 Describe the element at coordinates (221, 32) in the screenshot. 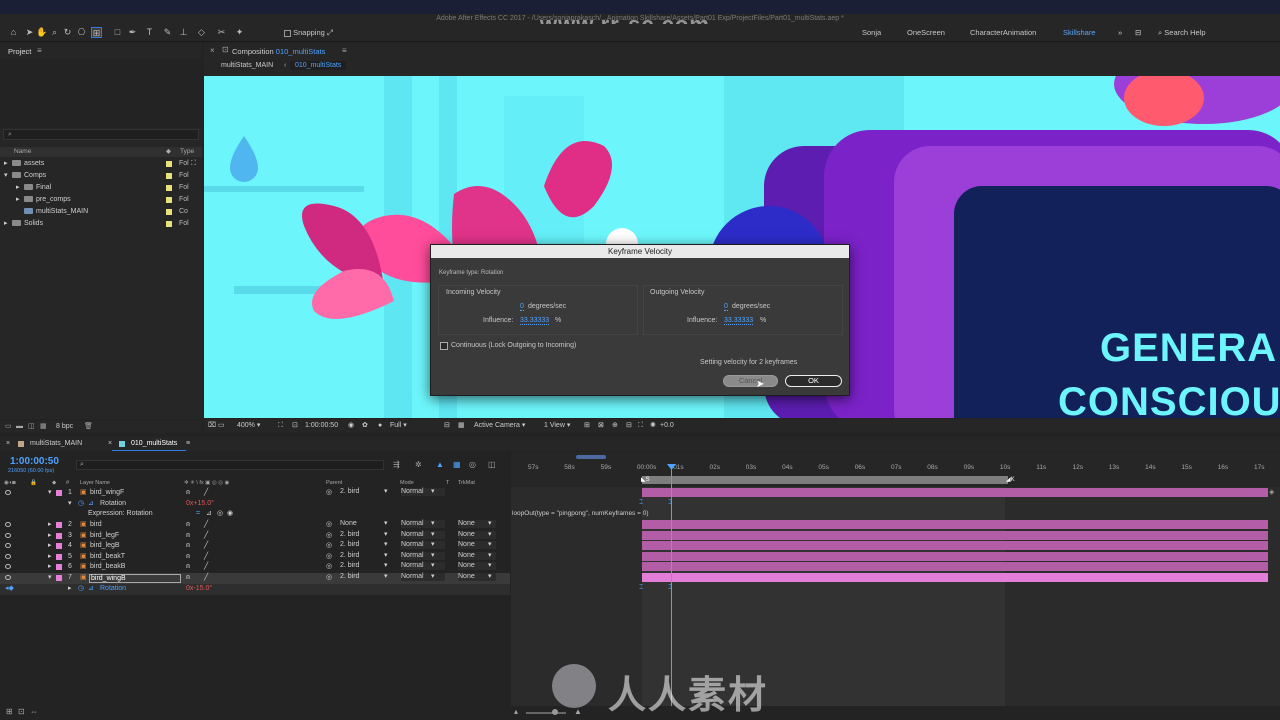

I see `roto-tool-icon: ✂` at that location.